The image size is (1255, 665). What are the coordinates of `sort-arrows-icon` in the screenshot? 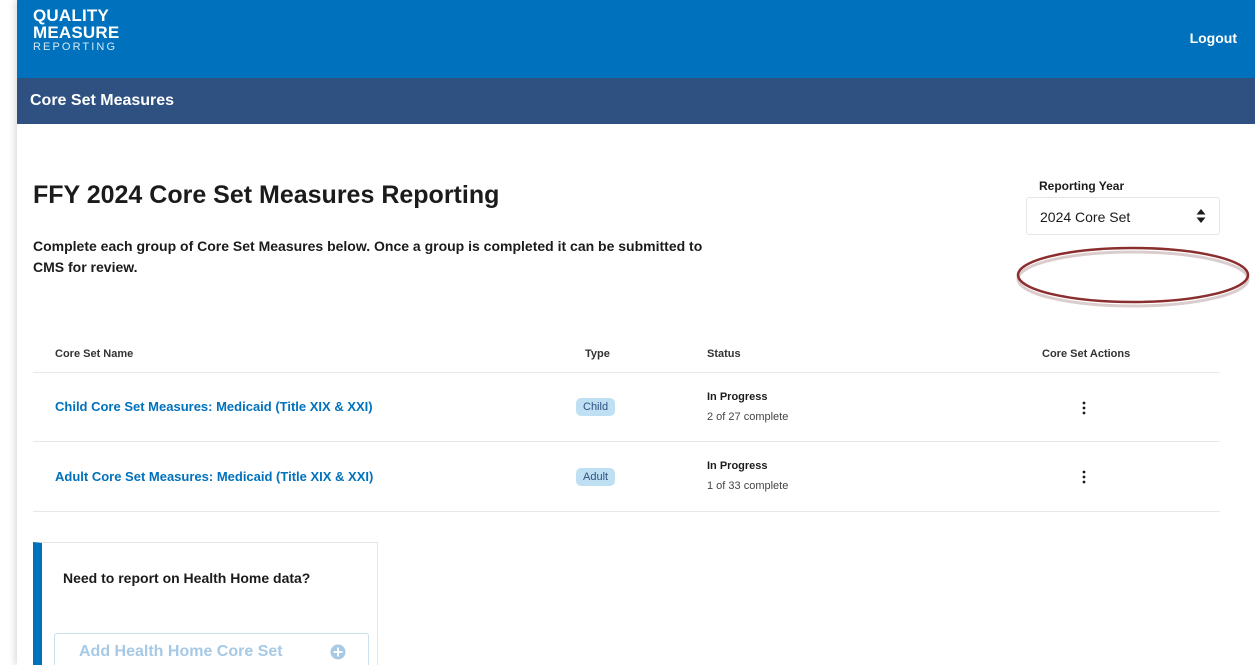 It's located at (1201, 216).